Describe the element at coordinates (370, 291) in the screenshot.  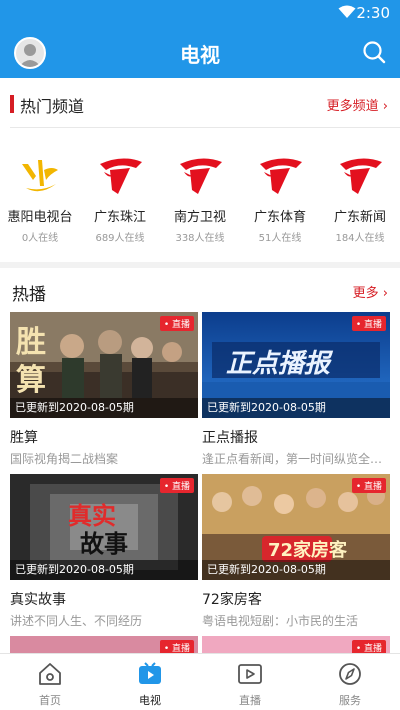
I see `more-link: 更多 ›` at that location.